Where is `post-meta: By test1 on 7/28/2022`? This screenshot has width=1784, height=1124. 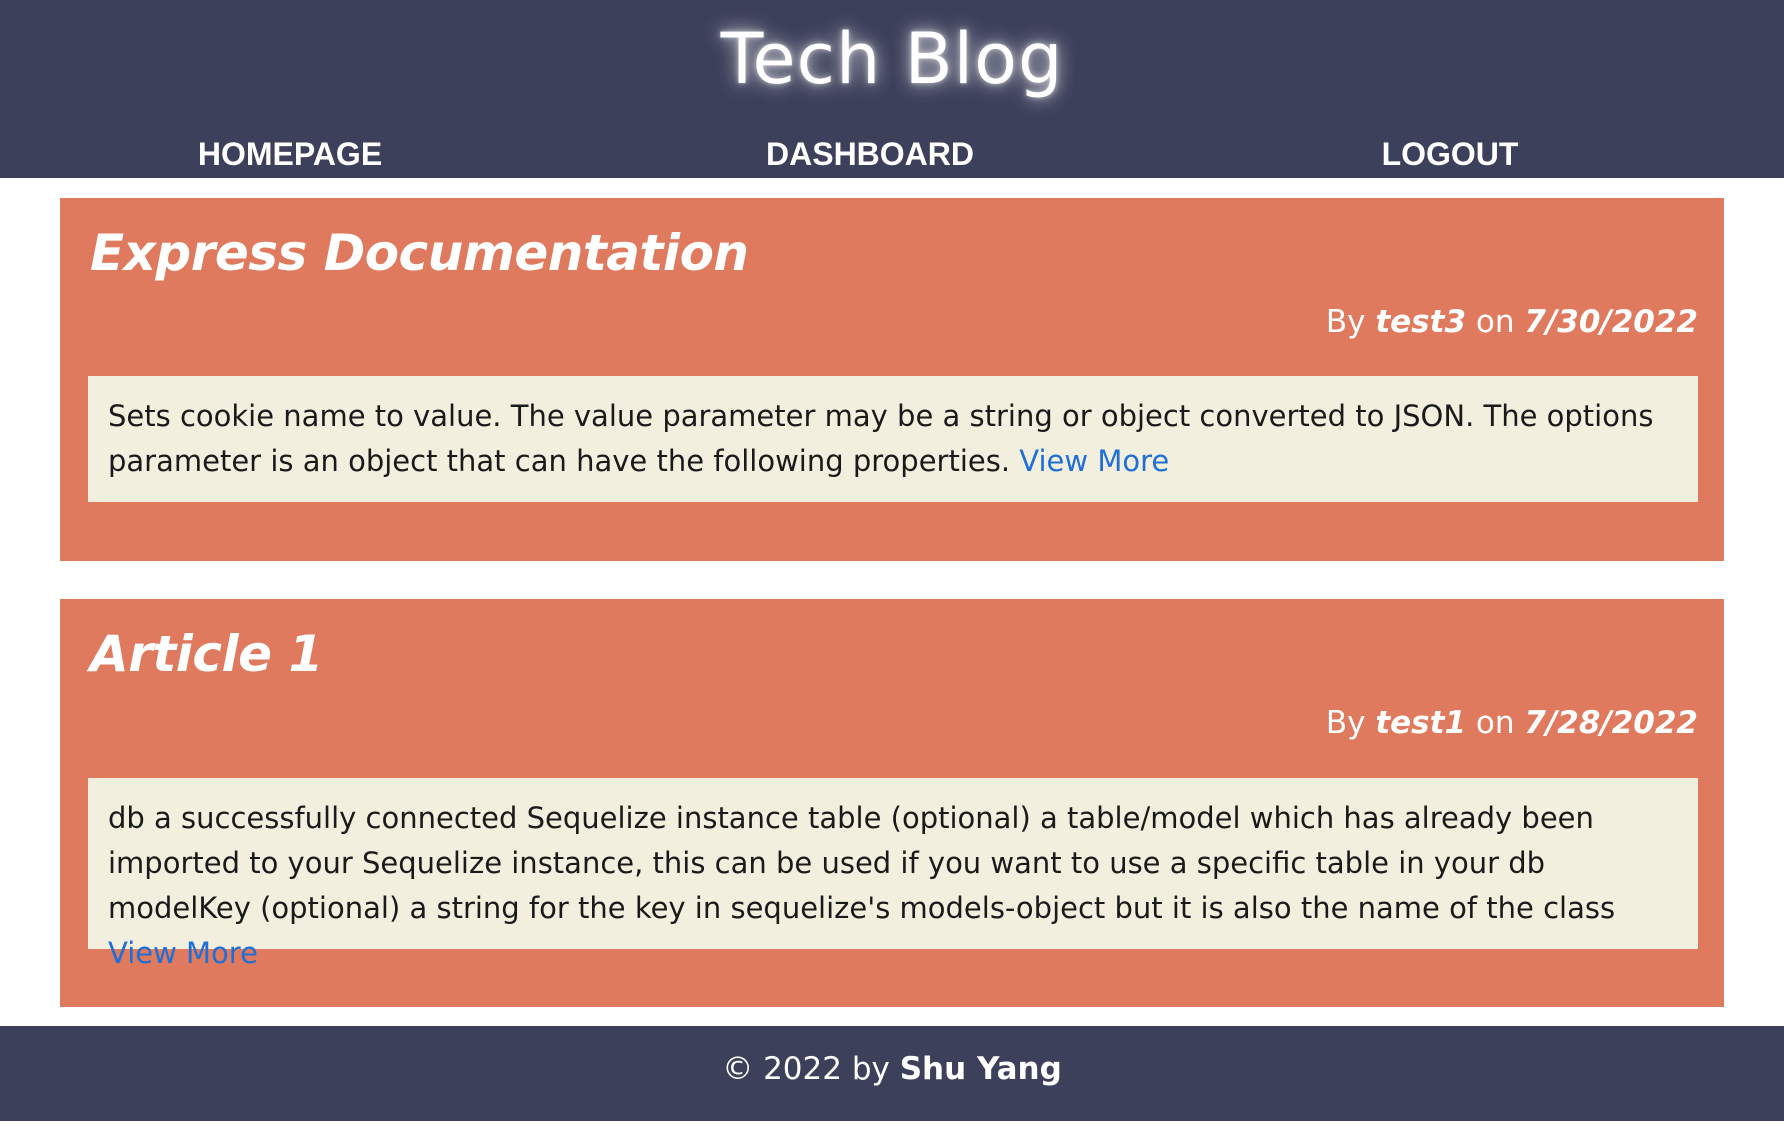
post-meta: By test1 on 7/28/2022 is located at coordinates (1512, 723).